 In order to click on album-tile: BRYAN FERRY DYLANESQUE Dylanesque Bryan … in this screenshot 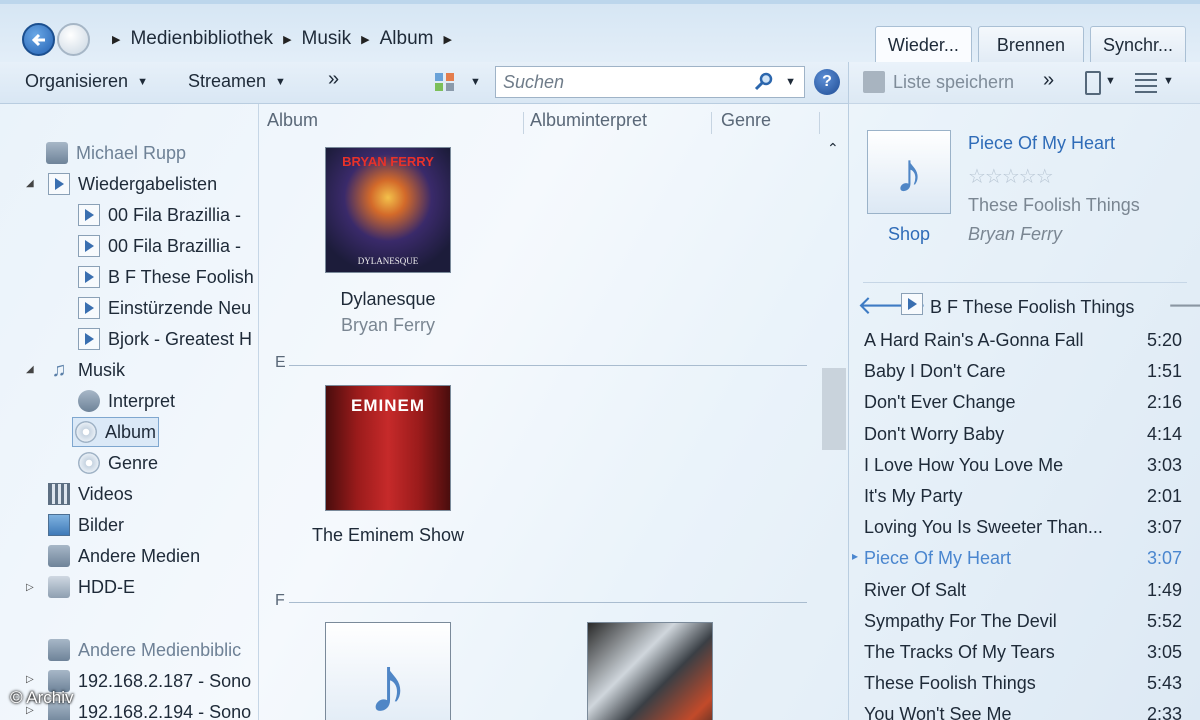, I will do `click(388, 241)`.